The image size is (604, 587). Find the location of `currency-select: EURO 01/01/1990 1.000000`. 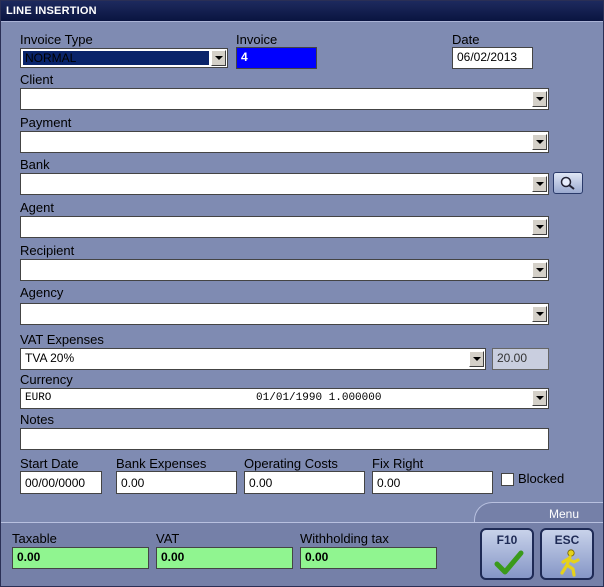

currency-select: EURO 01/01/1990 1.000000 is located at coordinates (284, 398).